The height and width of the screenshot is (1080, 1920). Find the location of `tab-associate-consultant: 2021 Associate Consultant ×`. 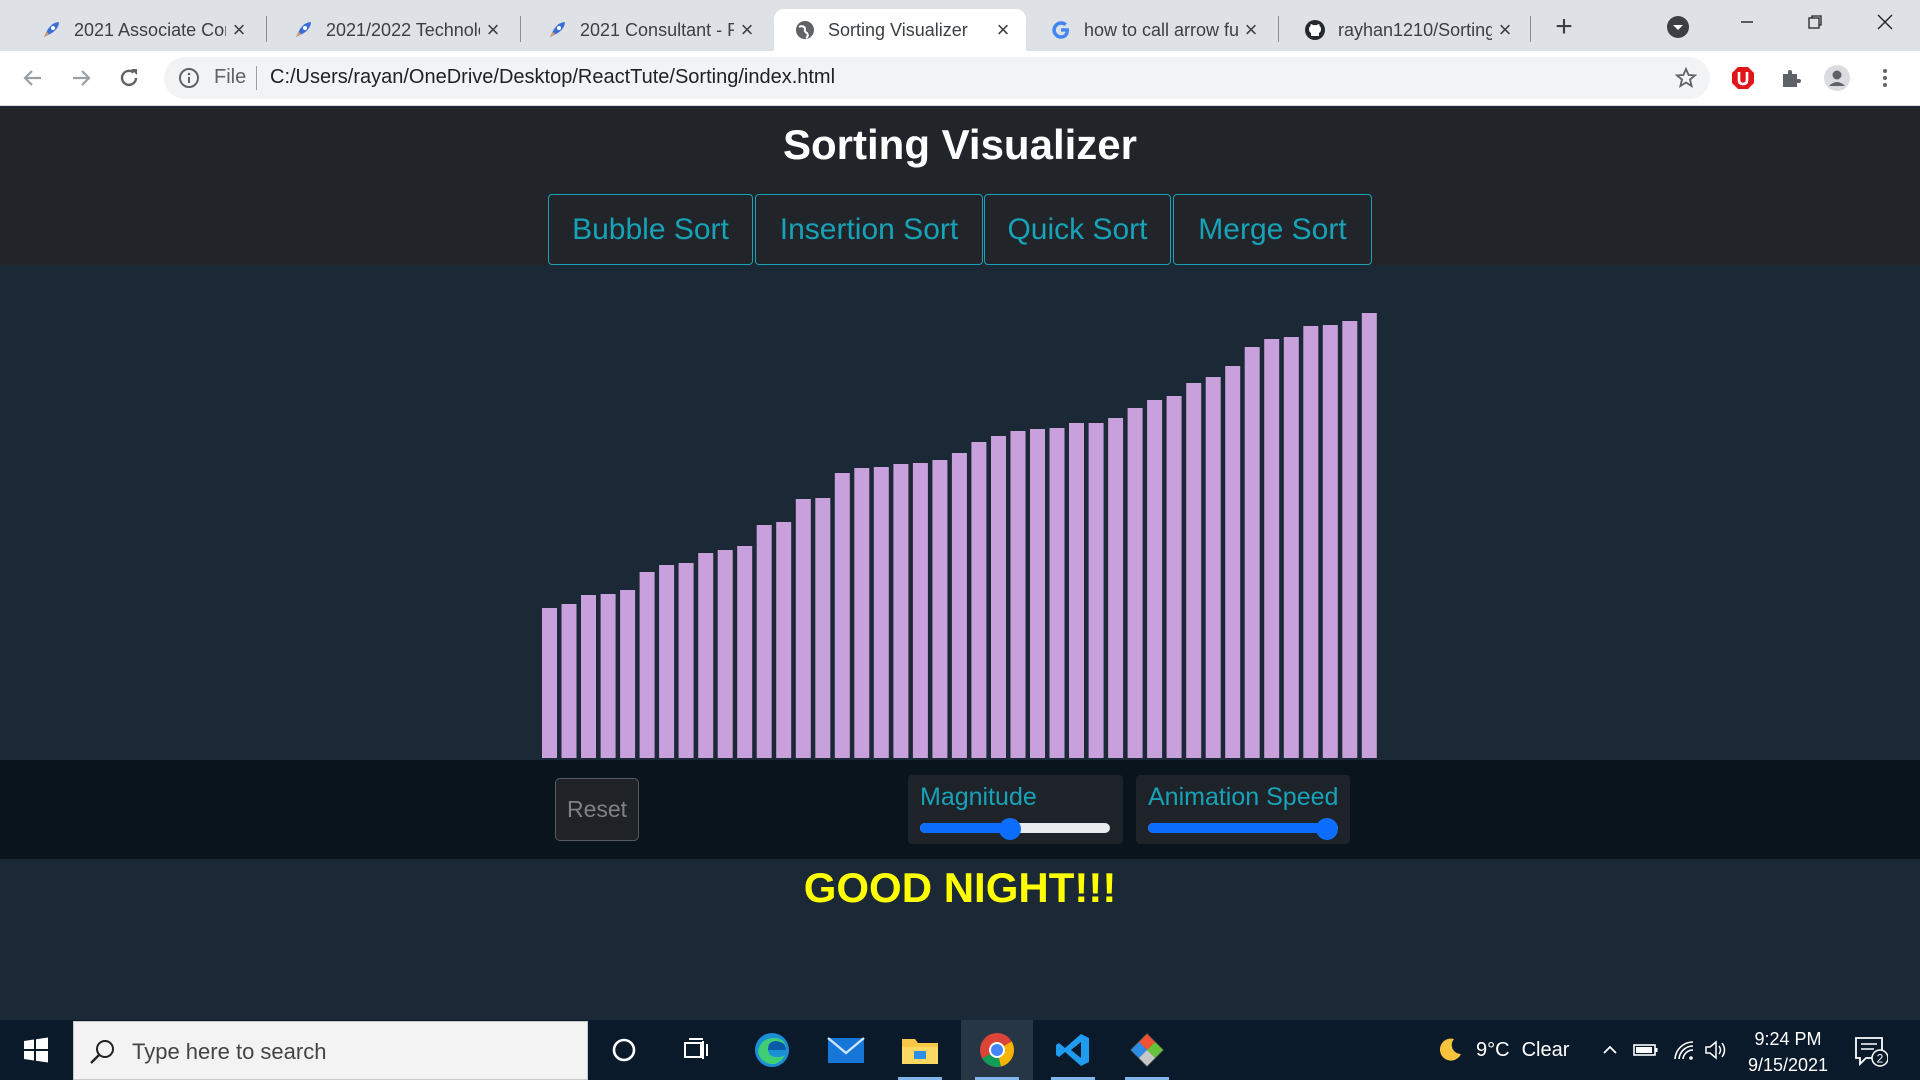

tab-associate-consultant: 2021 Associate Consultant × is located at coordinates (141, 30).